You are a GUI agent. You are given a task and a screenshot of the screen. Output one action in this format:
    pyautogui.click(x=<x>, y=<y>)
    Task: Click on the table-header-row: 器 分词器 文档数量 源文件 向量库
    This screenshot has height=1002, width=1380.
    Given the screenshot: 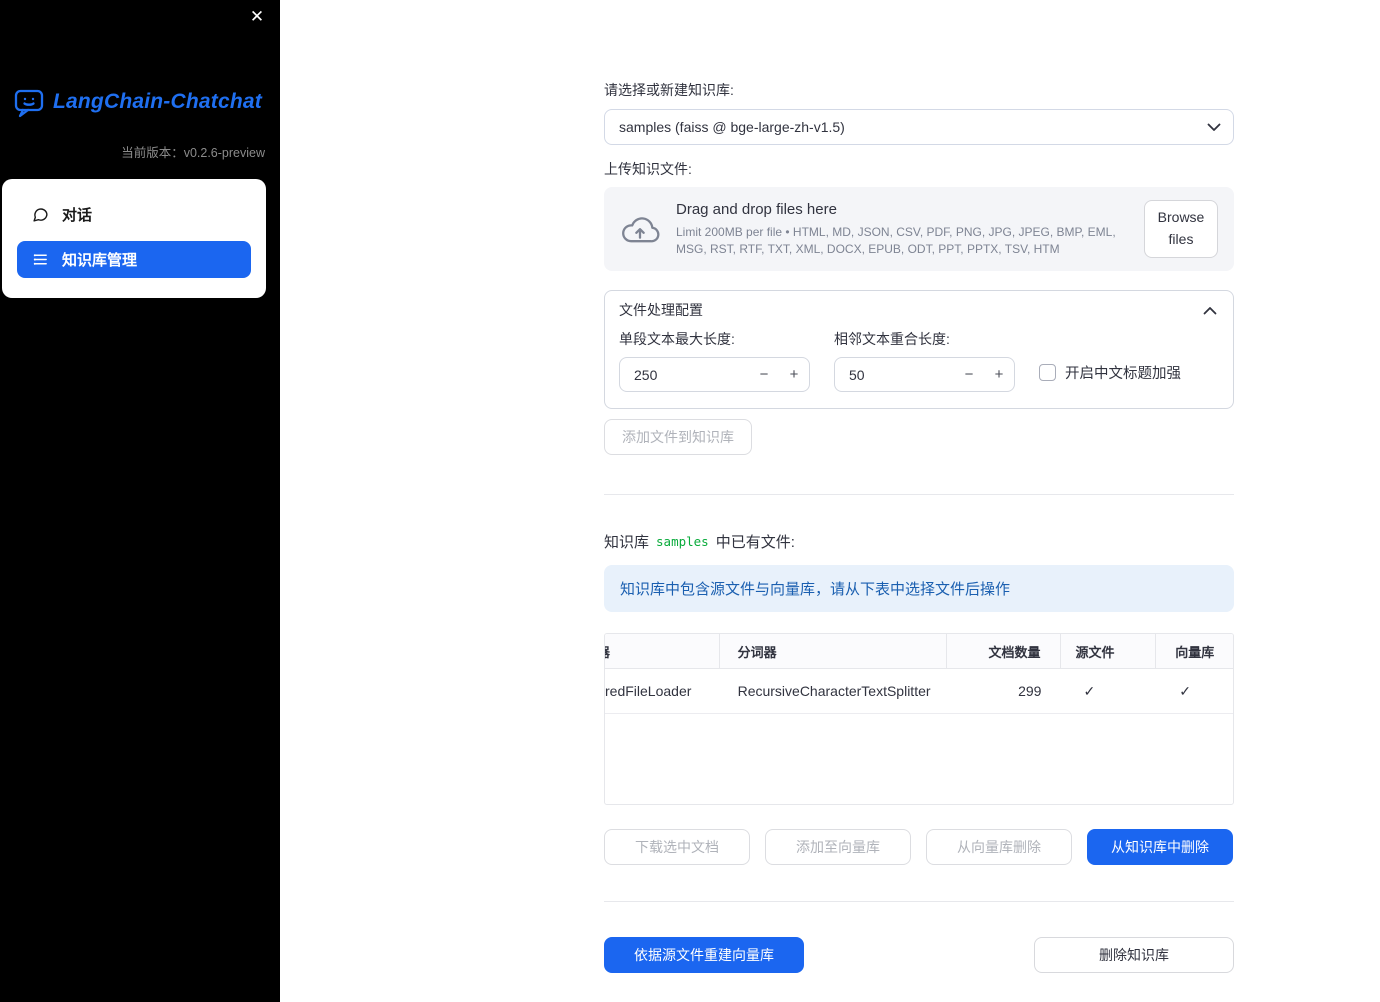 What is the action you would take?
    pyautogui.click(x=919, y=651)
    